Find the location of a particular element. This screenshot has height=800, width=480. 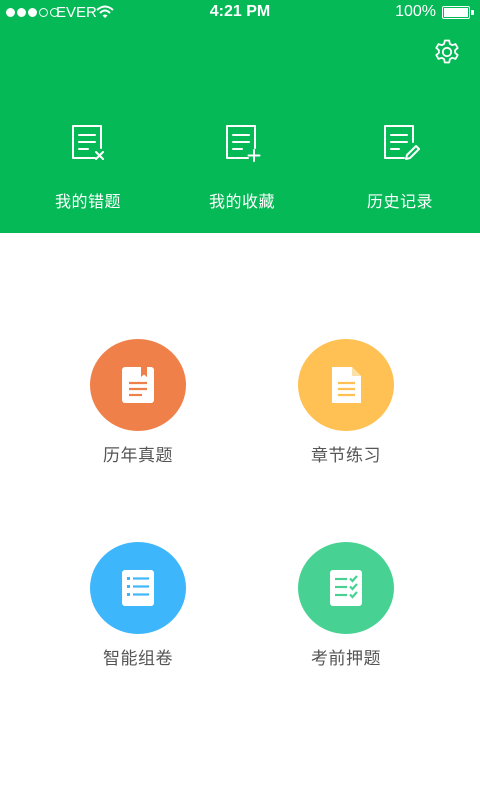

my-favorites-button: 我的收藏 is located at coordinates (242, 168).